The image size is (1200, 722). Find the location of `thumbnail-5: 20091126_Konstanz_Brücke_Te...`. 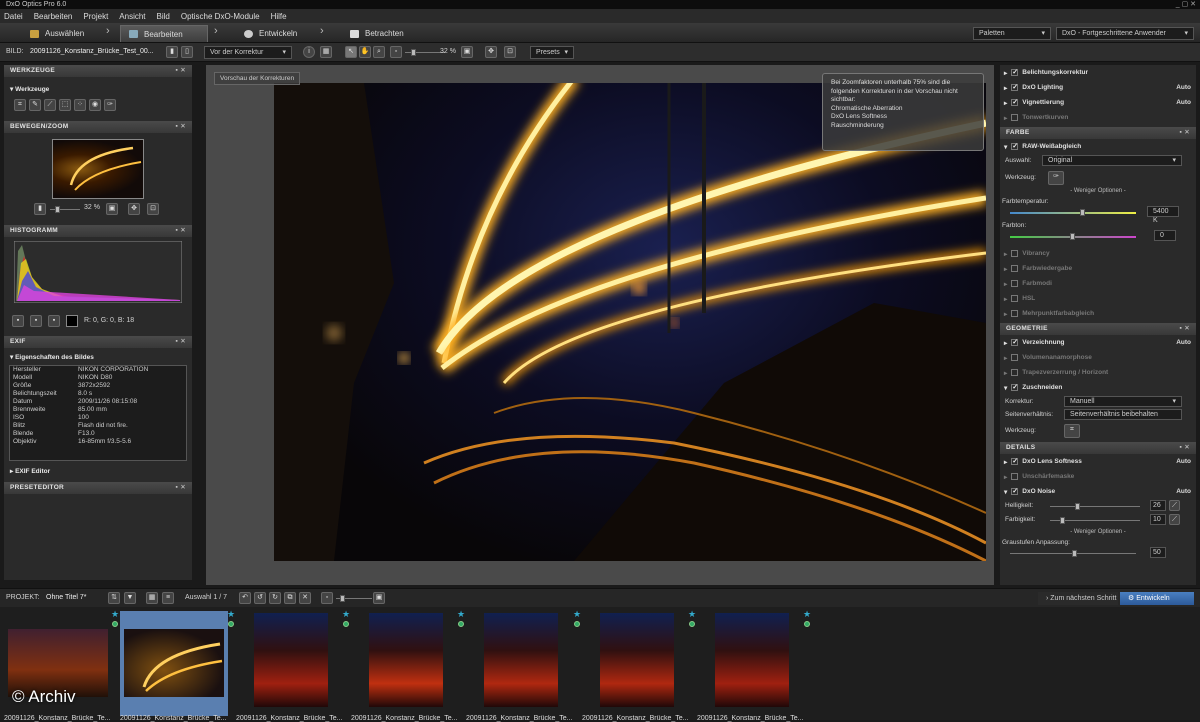

thumbnail-5: 20091126_Konstanz_Brücke_Te... is located at coordinates (520, 666).